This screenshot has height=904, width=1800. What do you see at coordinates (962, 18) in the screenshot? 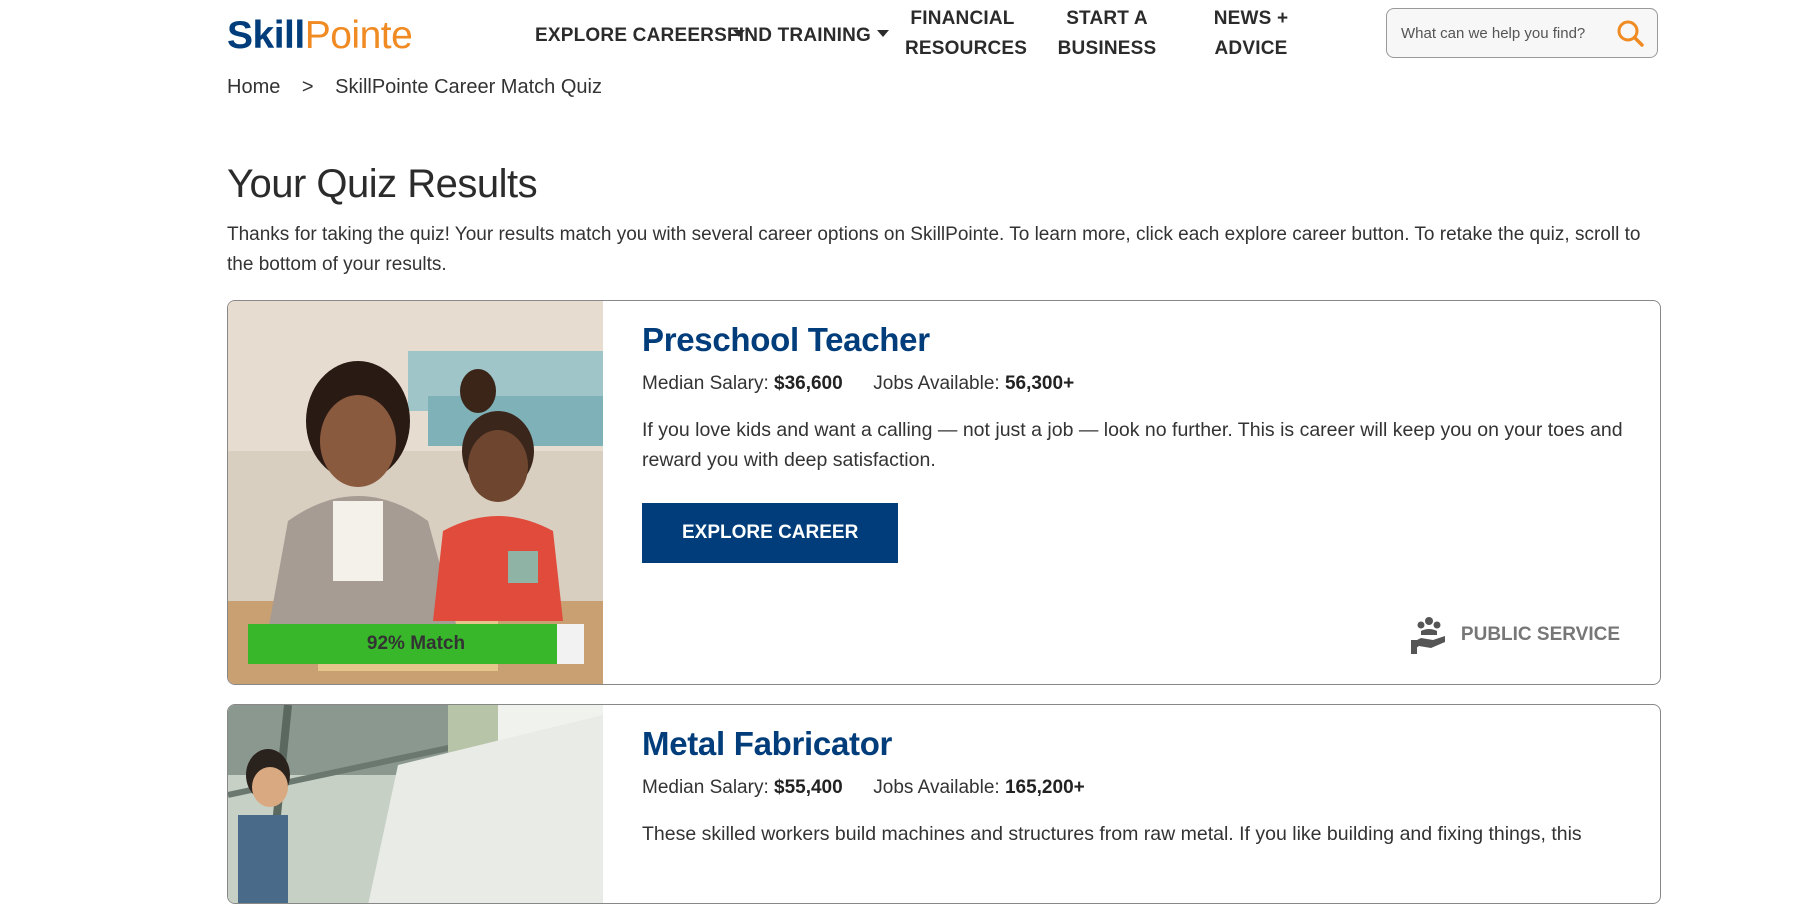
I see `nav-financial-line1: FINANCIAL` at bounding box center [962, 18].